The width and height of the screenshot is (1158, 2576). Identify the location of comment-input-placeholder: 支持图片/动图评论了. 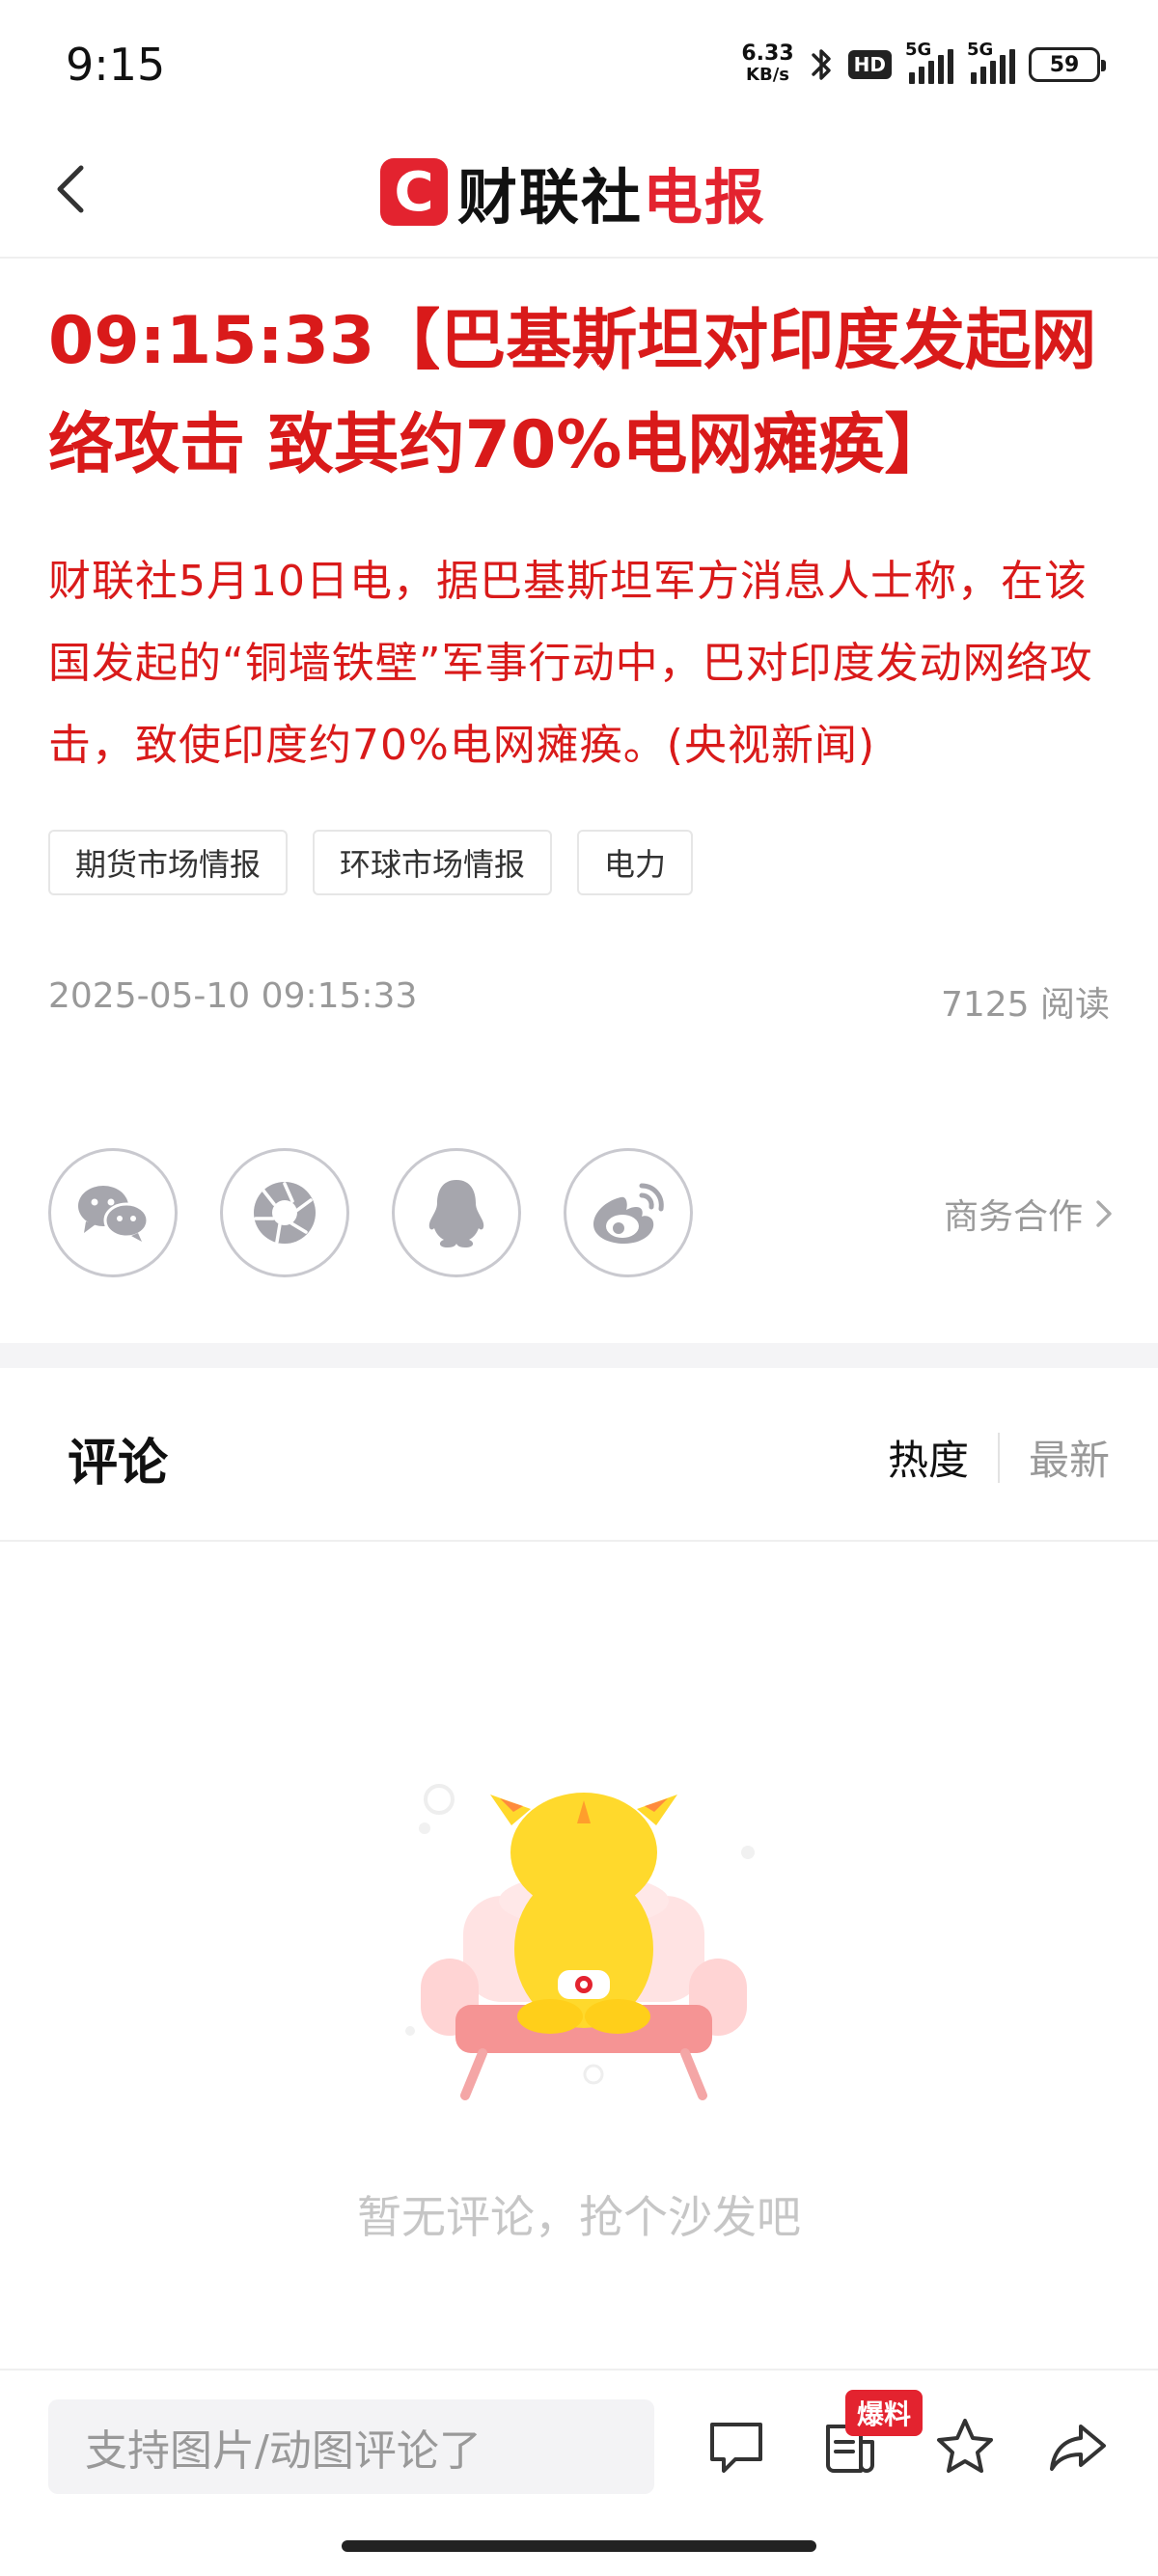
(283, 2451).